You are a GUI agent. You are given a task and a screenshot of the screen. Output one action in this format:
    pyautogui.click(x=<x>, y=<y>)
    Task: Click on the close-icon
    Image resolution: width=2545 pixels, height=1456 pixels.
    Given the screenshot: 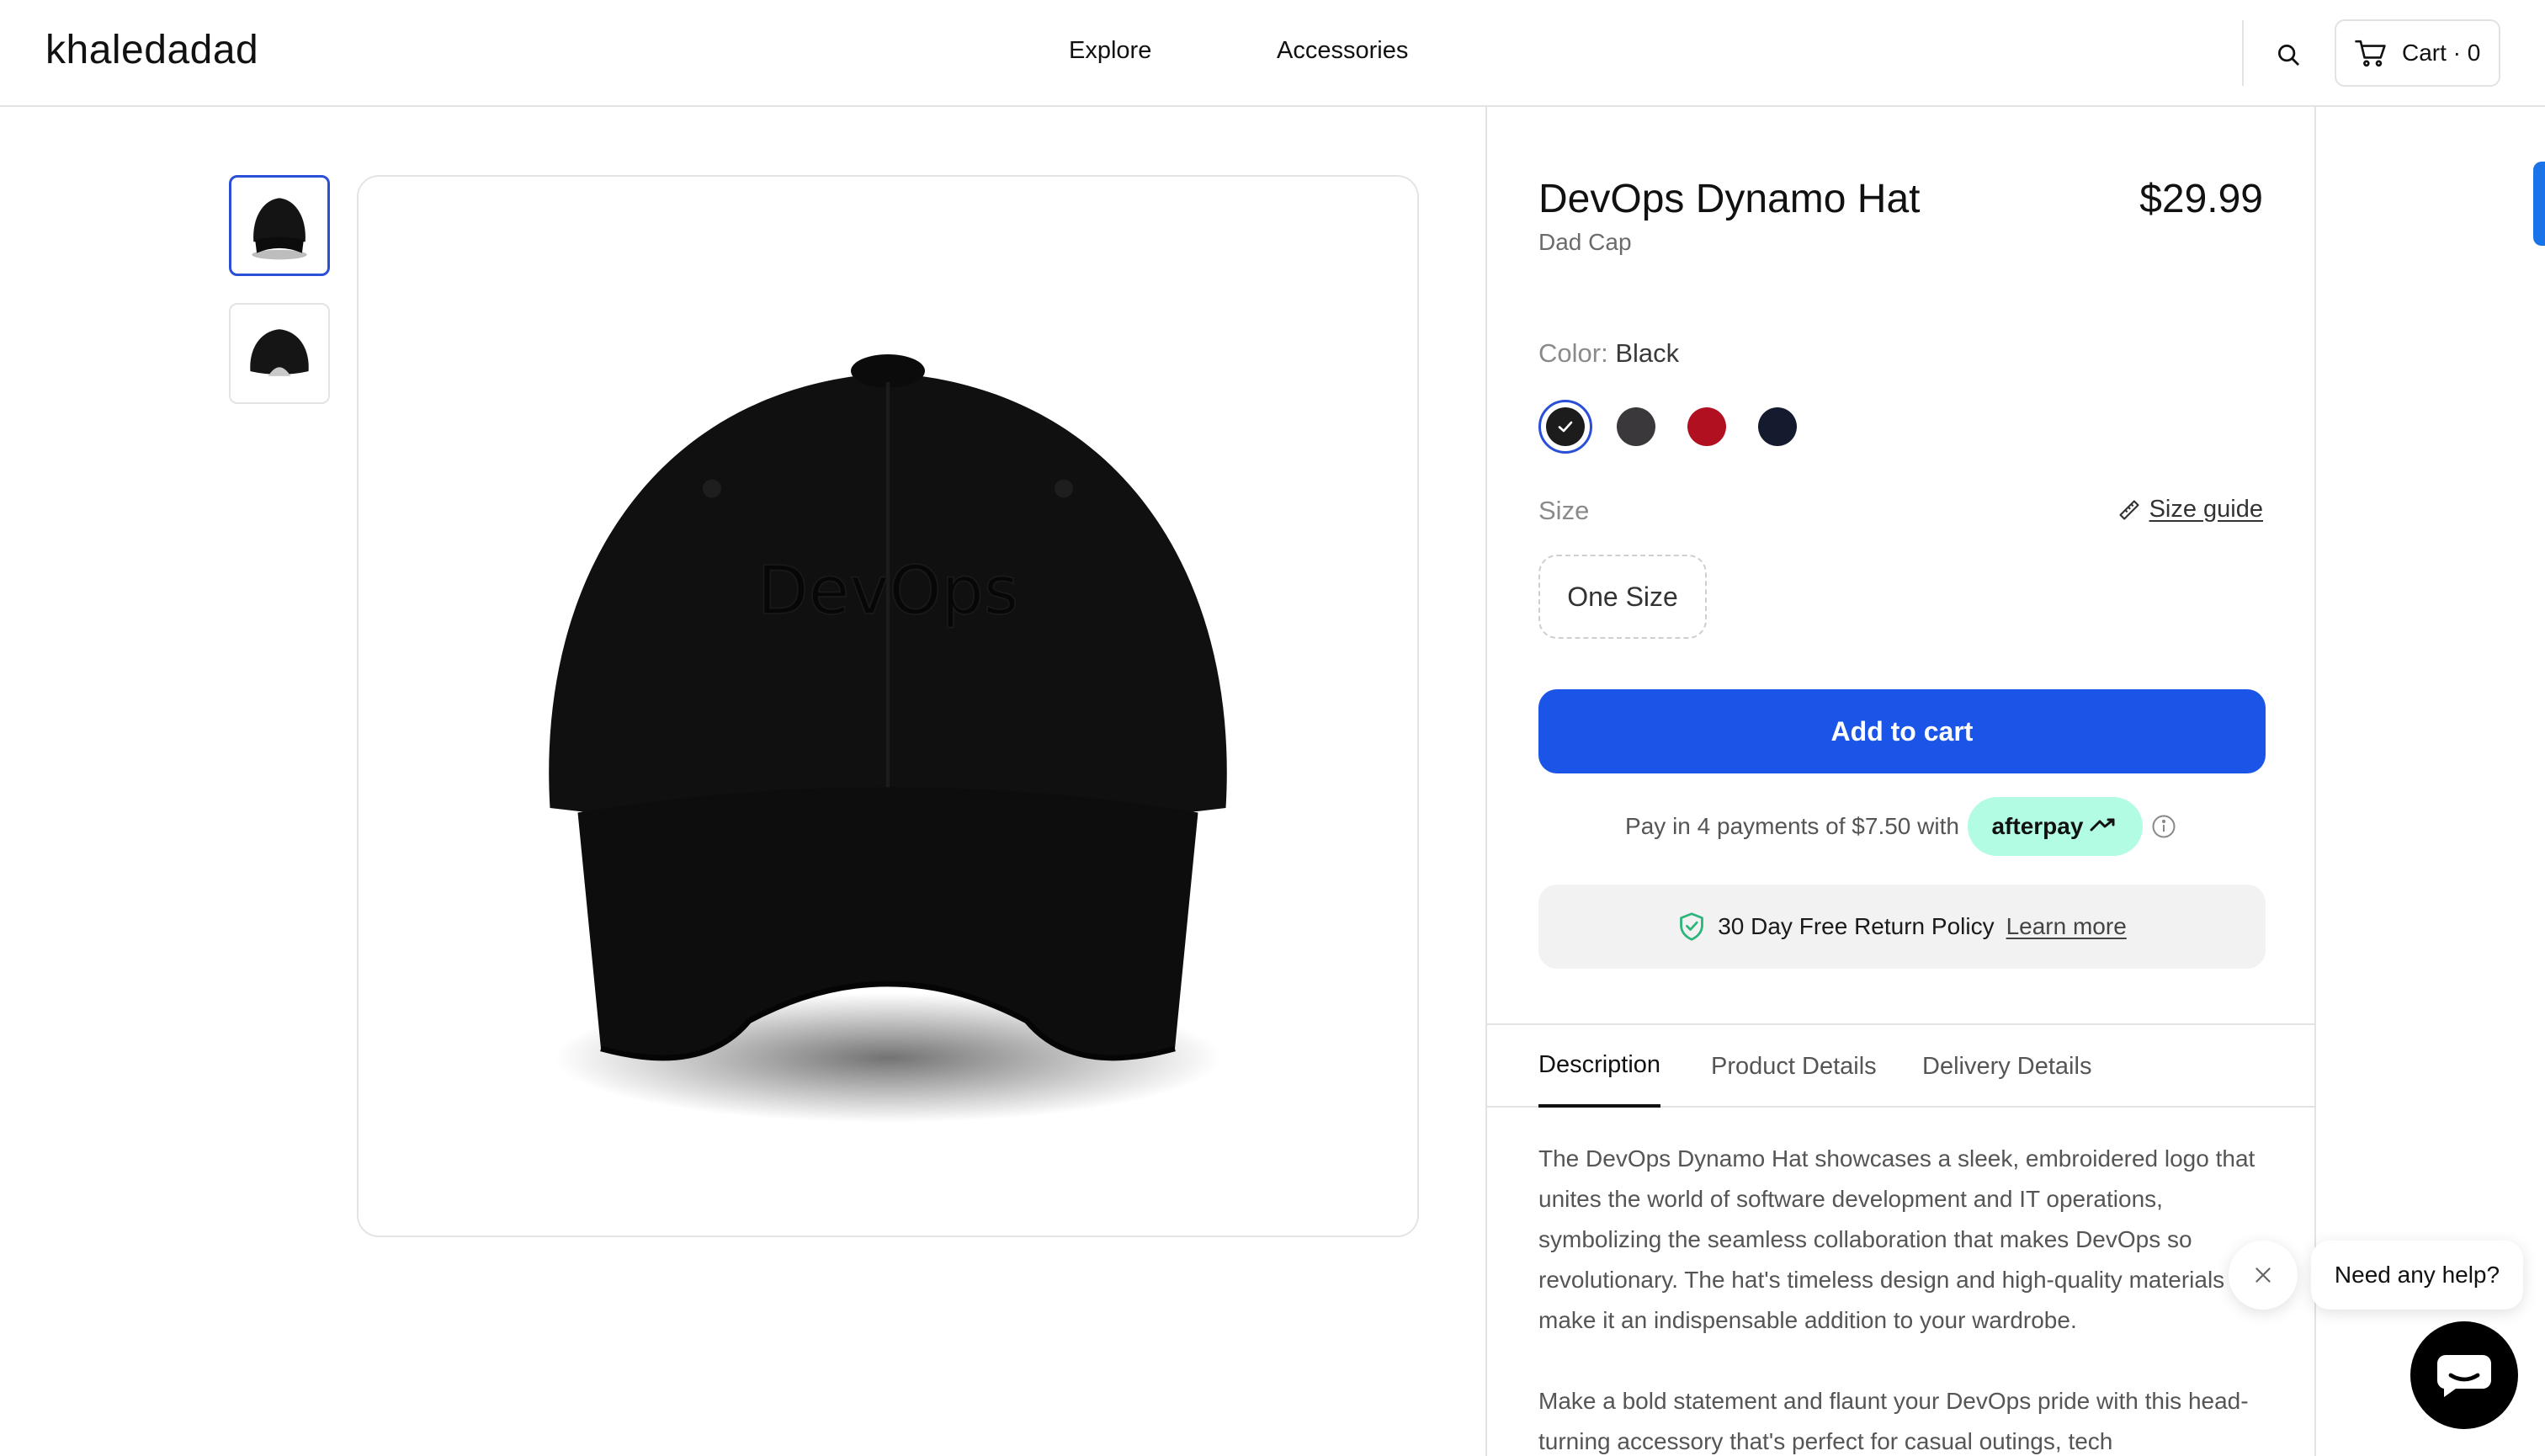 What is the action you would take?
    pyautogui.click(x=2263, y=1275)
    